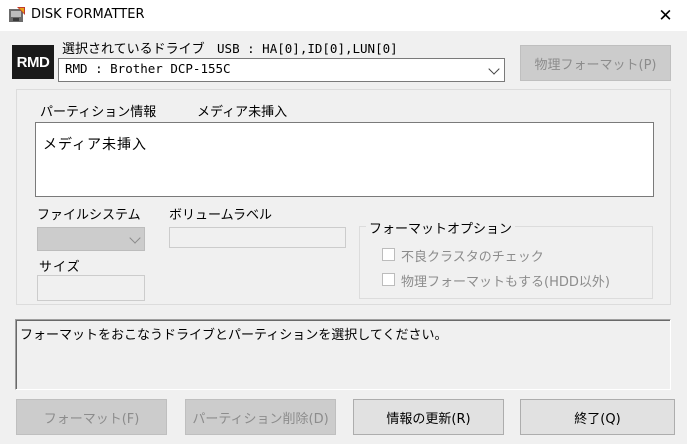 The width and height of the screenshot is (687, 444). What do you see at coordinates (91, 239) in the screenshot?
I see `filesystem-select` at bounding box center [91, 239].